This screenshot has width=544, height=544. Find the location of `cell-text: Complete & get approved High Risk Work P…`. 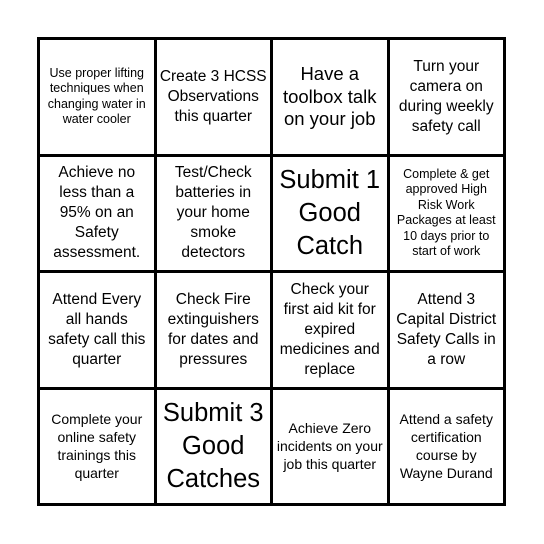

cell-text: Complete & get approved High Risk Work P… is located at coordinates (446, 212).